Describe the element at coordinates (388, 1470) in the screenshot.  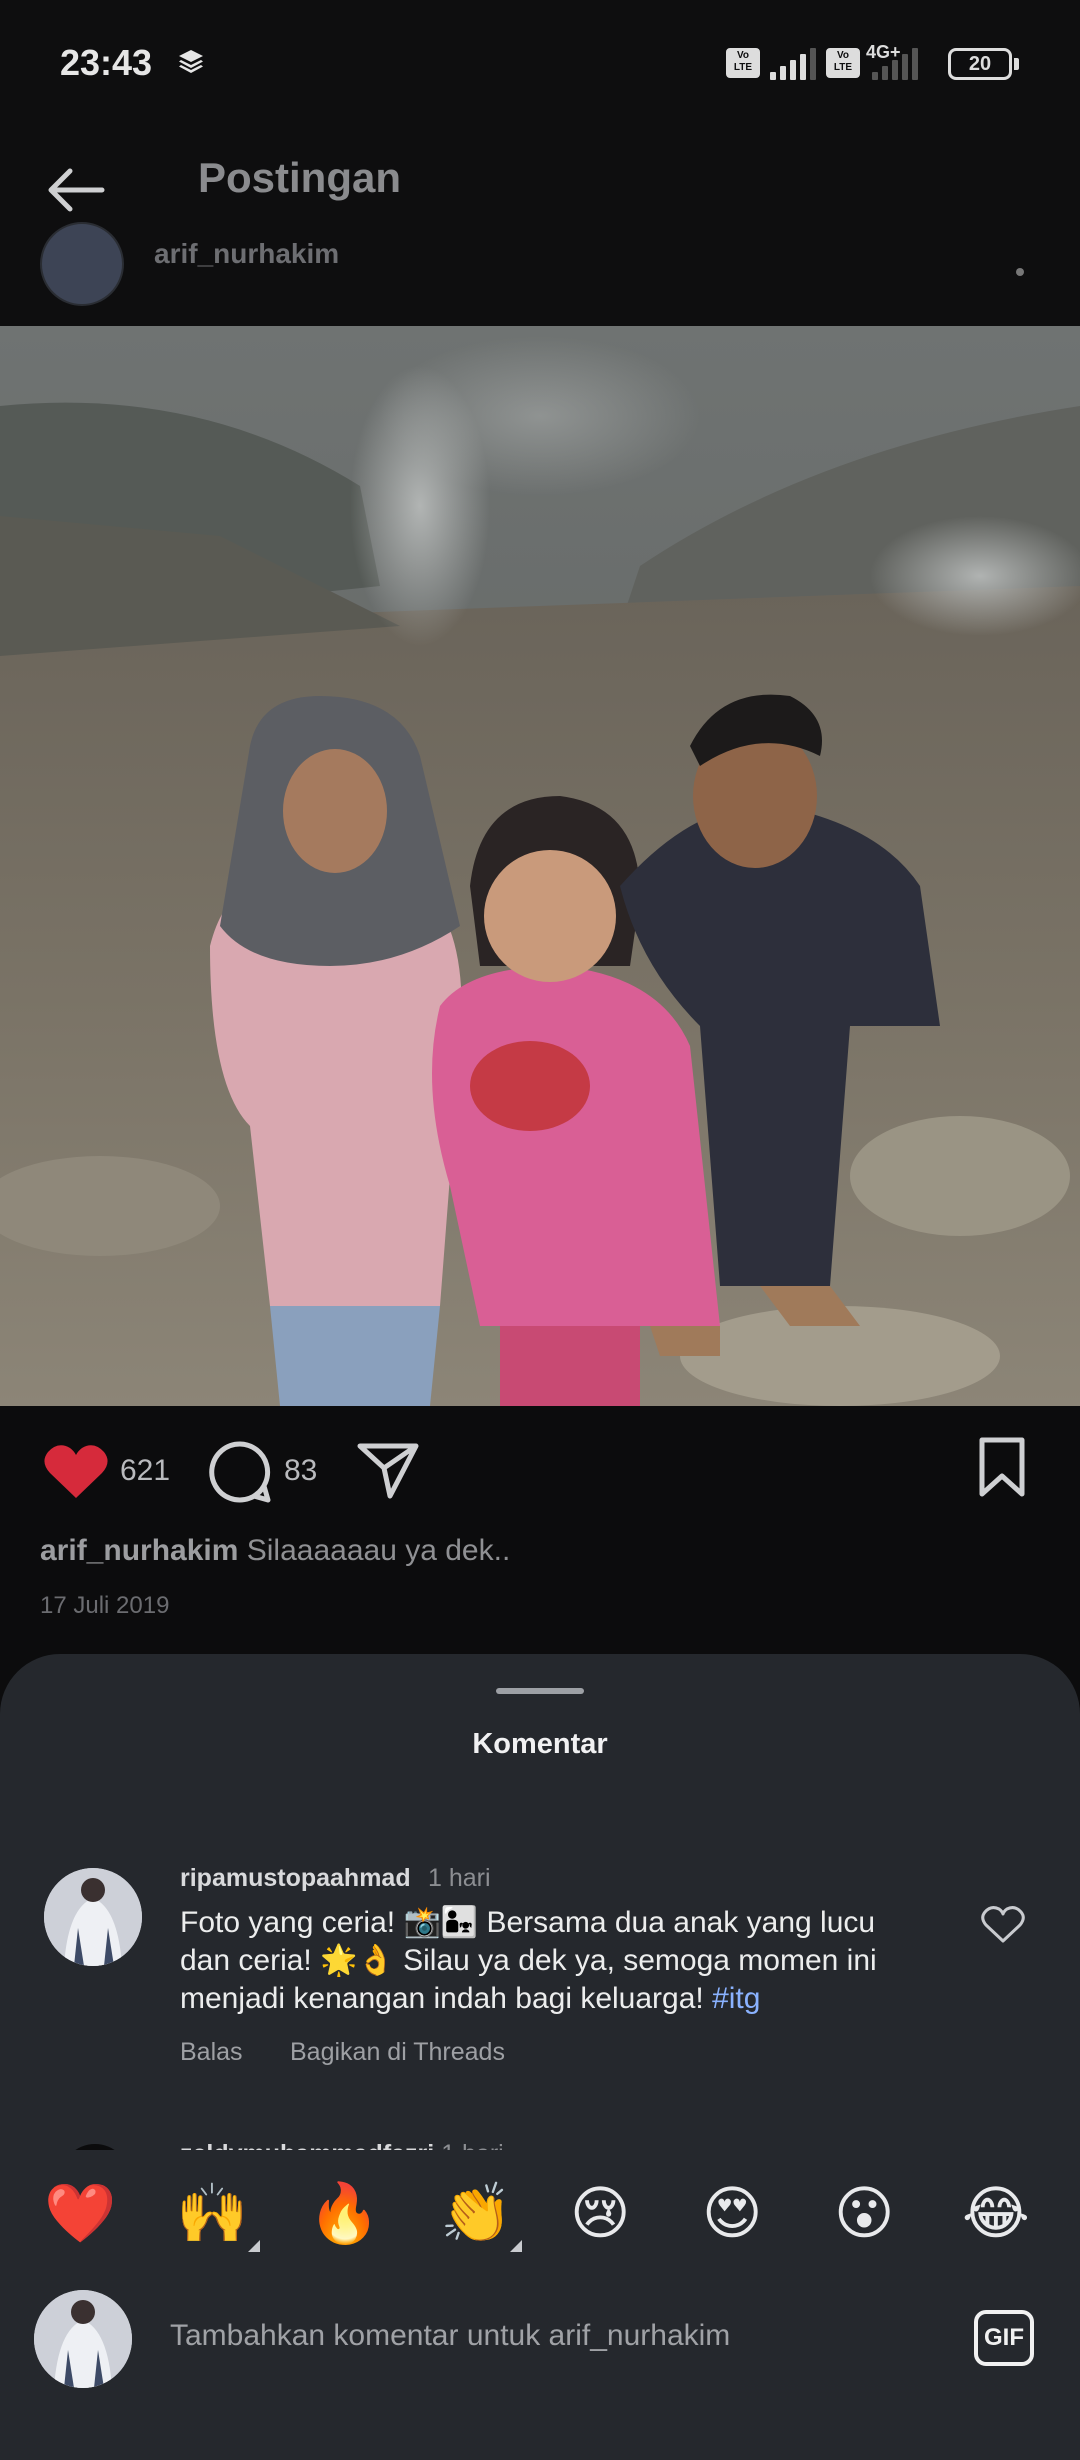
I see `send-icon` at that location.